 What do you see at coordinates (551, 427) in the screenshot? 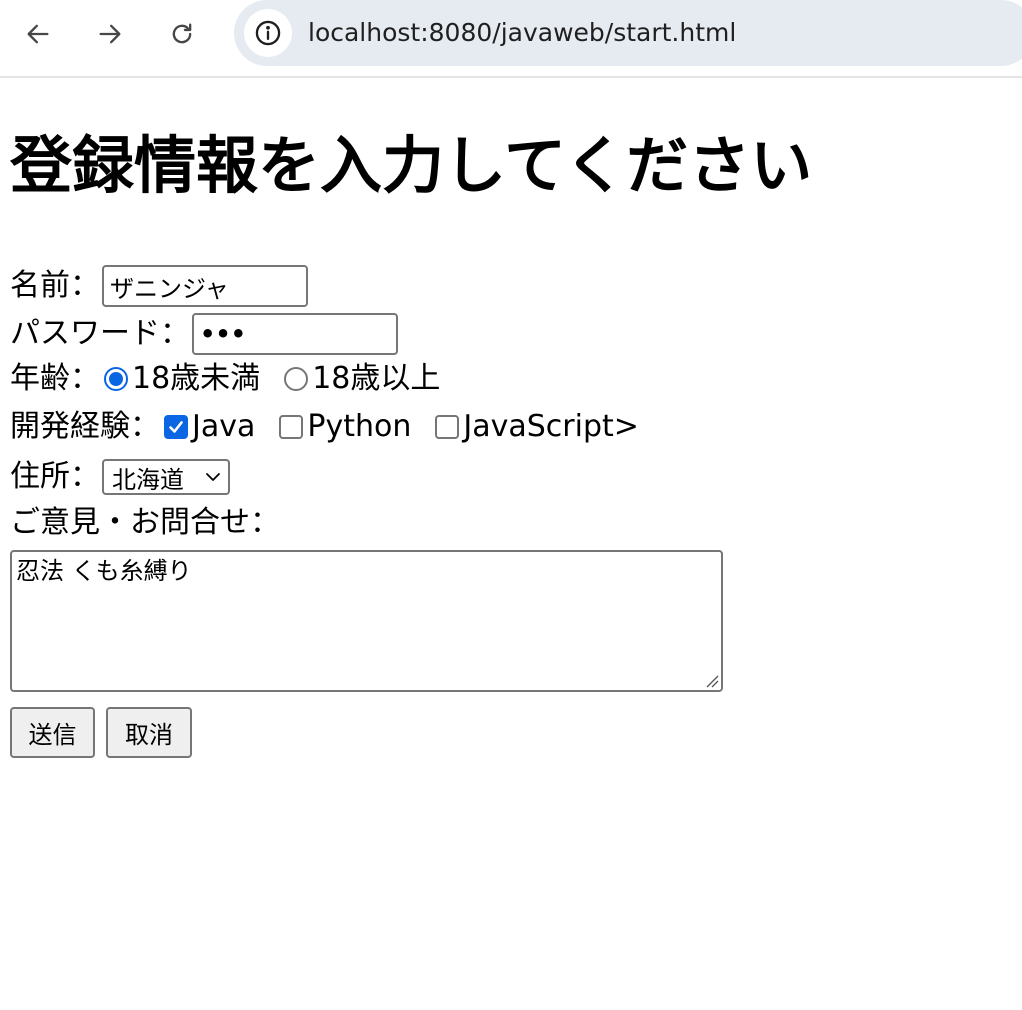
I see `javascript-label: JavaScript>` at bounding box center [551, 427].